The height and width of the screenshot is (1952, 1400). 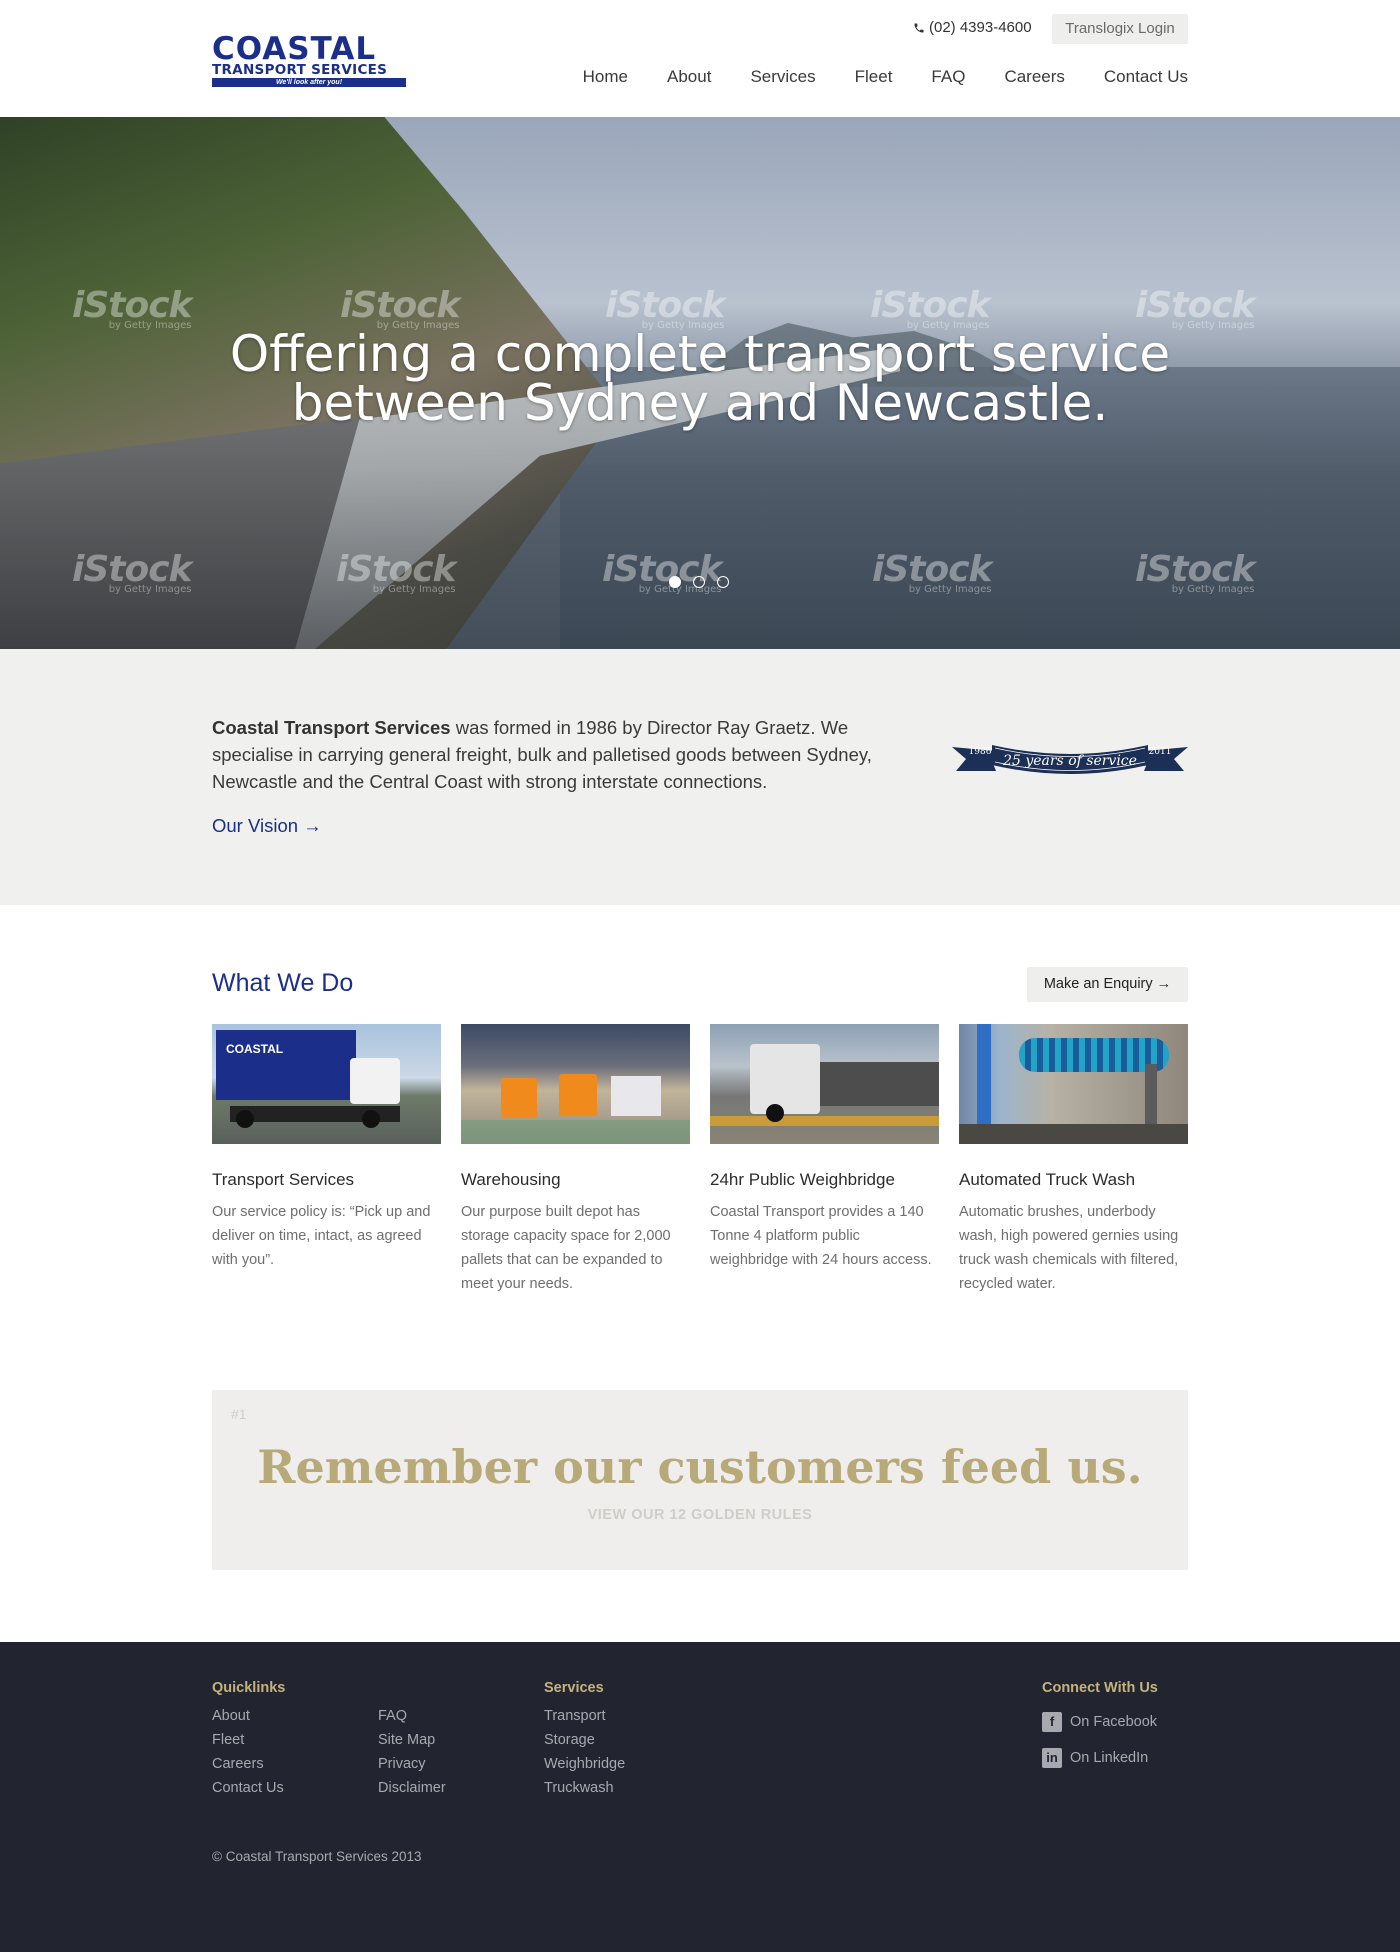 I want to click on footer-link-disclaimer: Disclaimer, so click(x=412, y=1788).